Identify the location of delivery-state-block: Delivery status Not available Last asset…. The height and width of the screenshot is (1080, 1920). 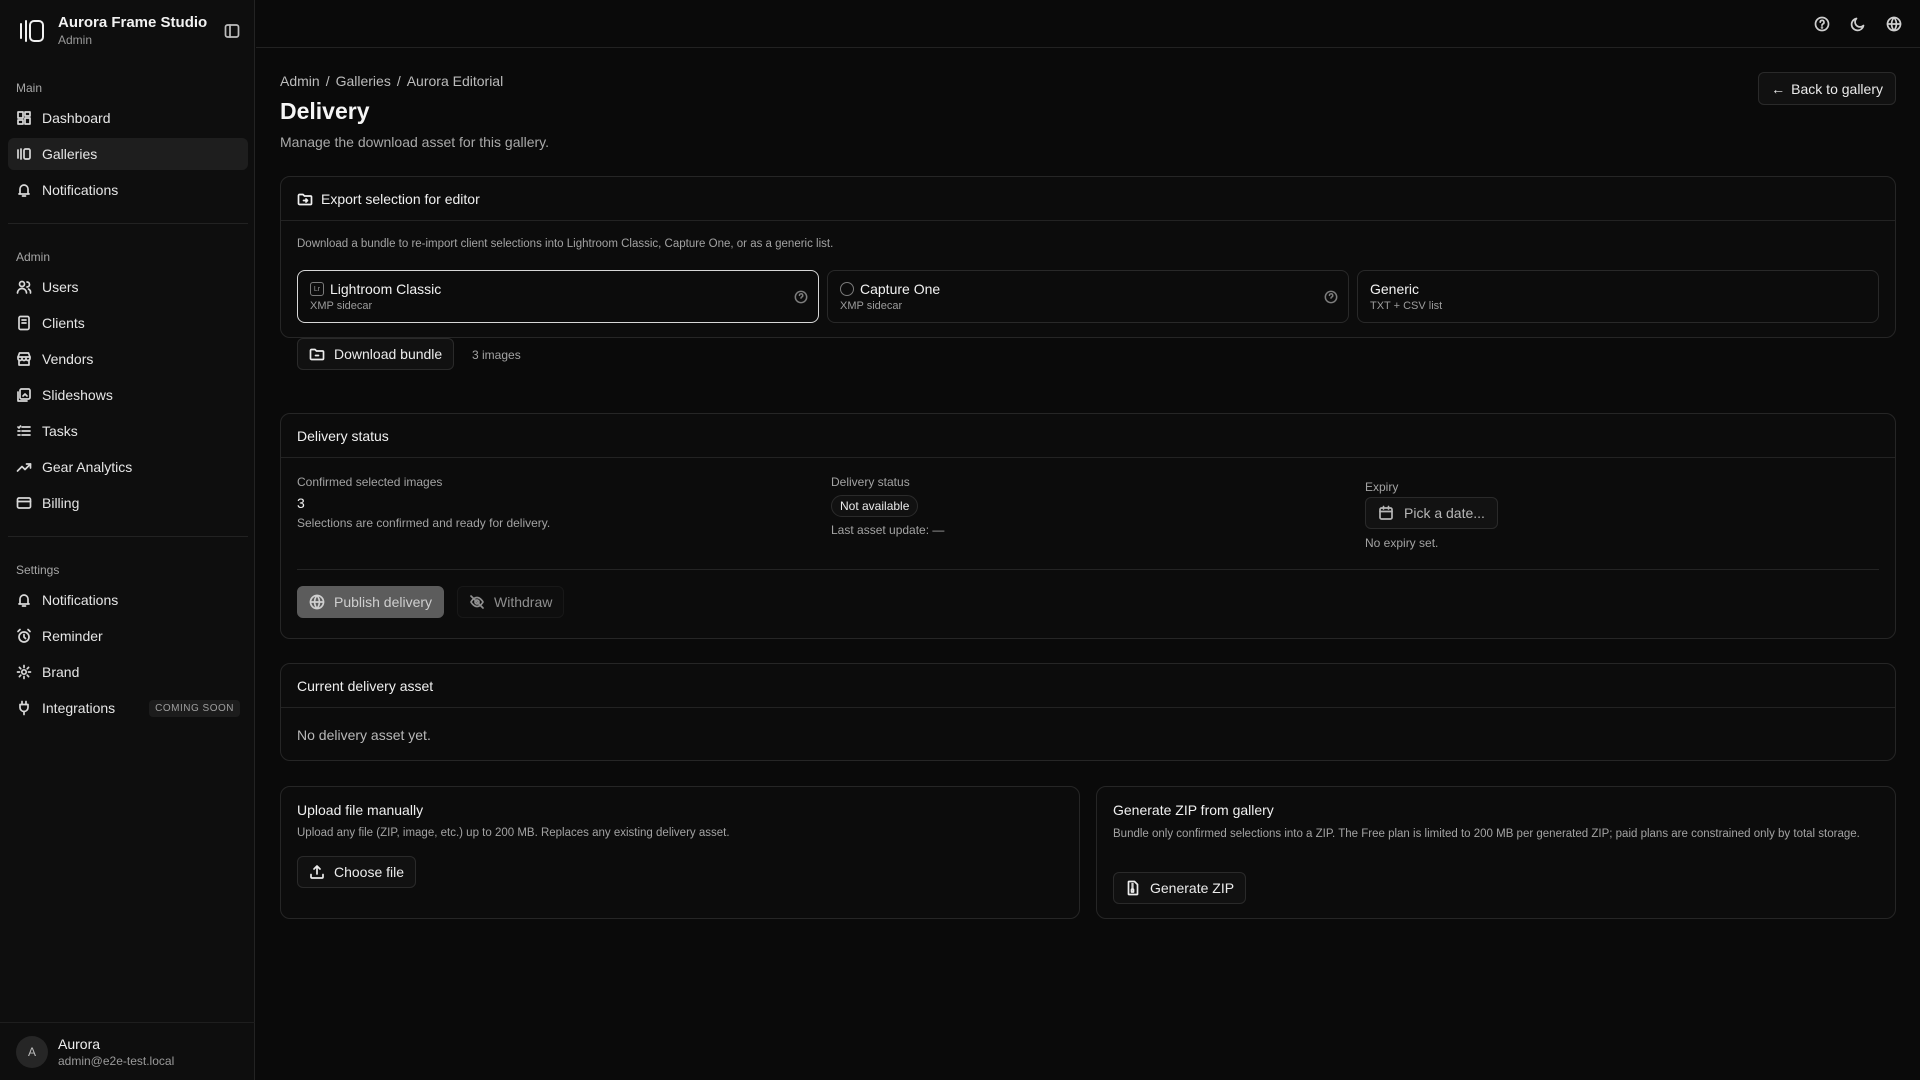
(887, 506).